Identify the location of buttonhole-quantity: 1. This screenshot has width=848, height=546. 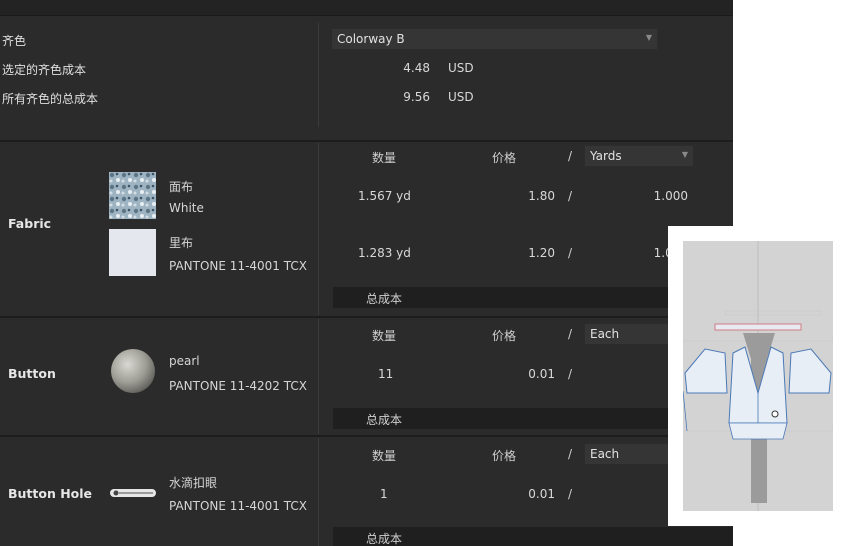
(384, 494).